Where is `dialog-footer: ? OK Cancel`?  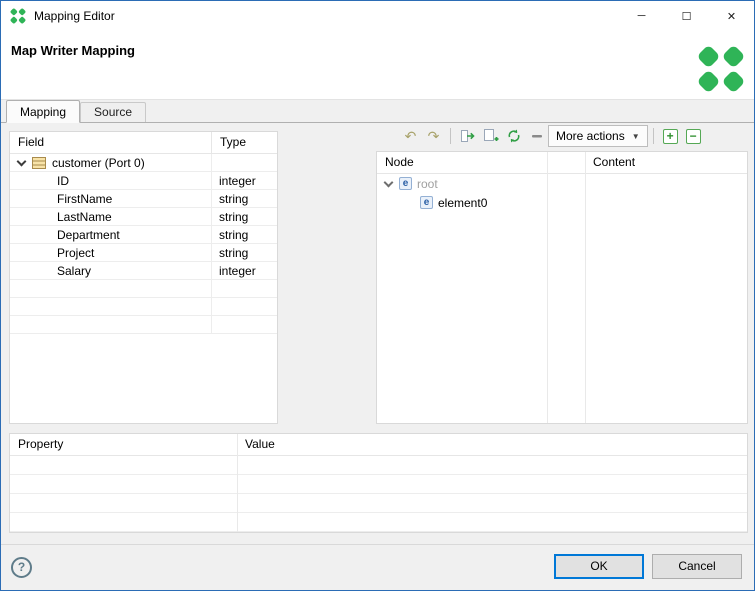
dialog-footer: ? OK Cancel is located at coordinates (377, 567).